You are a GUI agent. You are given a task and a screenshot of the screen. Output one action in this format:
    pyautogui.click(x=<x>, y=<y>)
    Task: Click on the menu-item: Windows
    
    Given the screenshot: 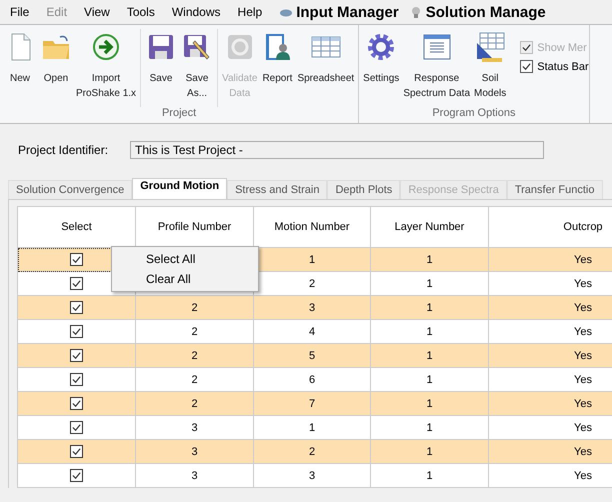 What is the action you would take?
    pyautogui.click(x=196, y=12)
    